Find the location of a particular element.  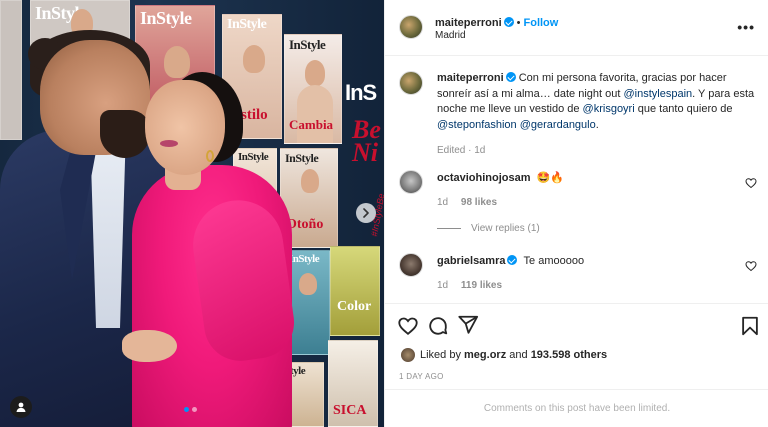

comment-username: octaviohinojosam is located at coordinates (484, 178).